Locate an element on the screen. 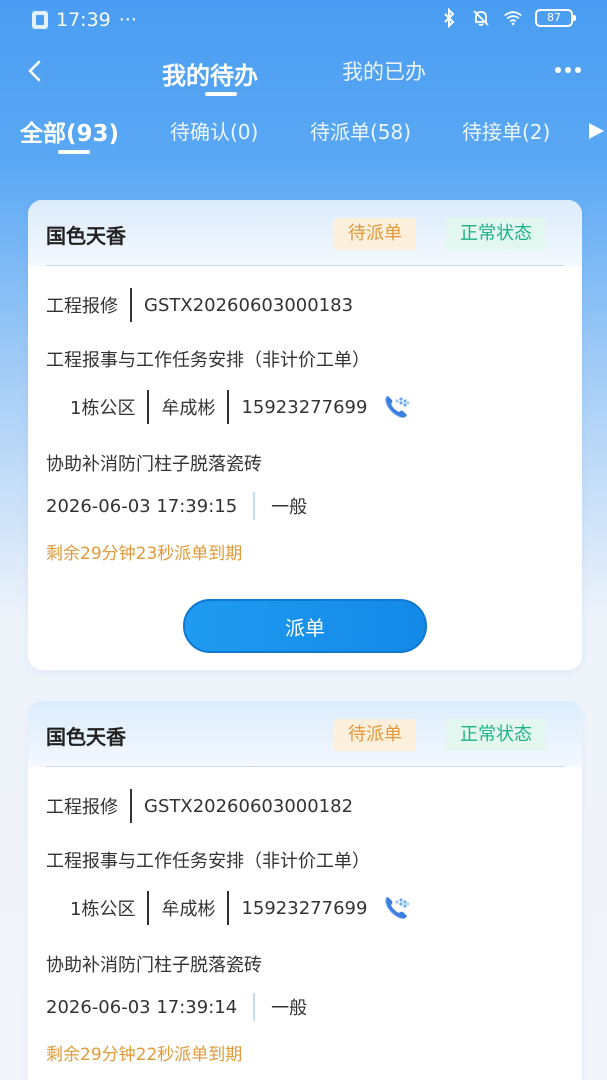  time-row: 2026-06-03 17:39:14 一般 is located at coordinates (176, 1007).